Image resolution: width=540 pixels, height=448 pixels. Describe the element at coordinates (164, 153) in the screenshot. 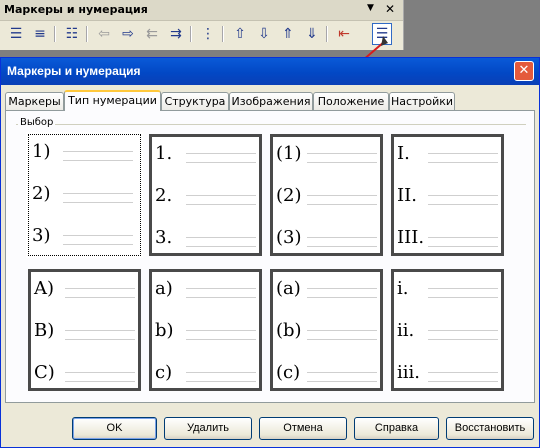

I see `preset-item: 1.` at that location.